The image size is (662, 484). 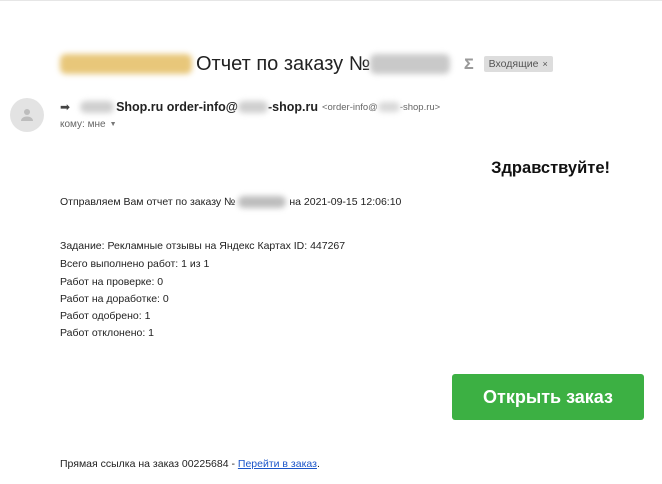 I want to click on redacted-sender-part, so click(x=97, y=107).